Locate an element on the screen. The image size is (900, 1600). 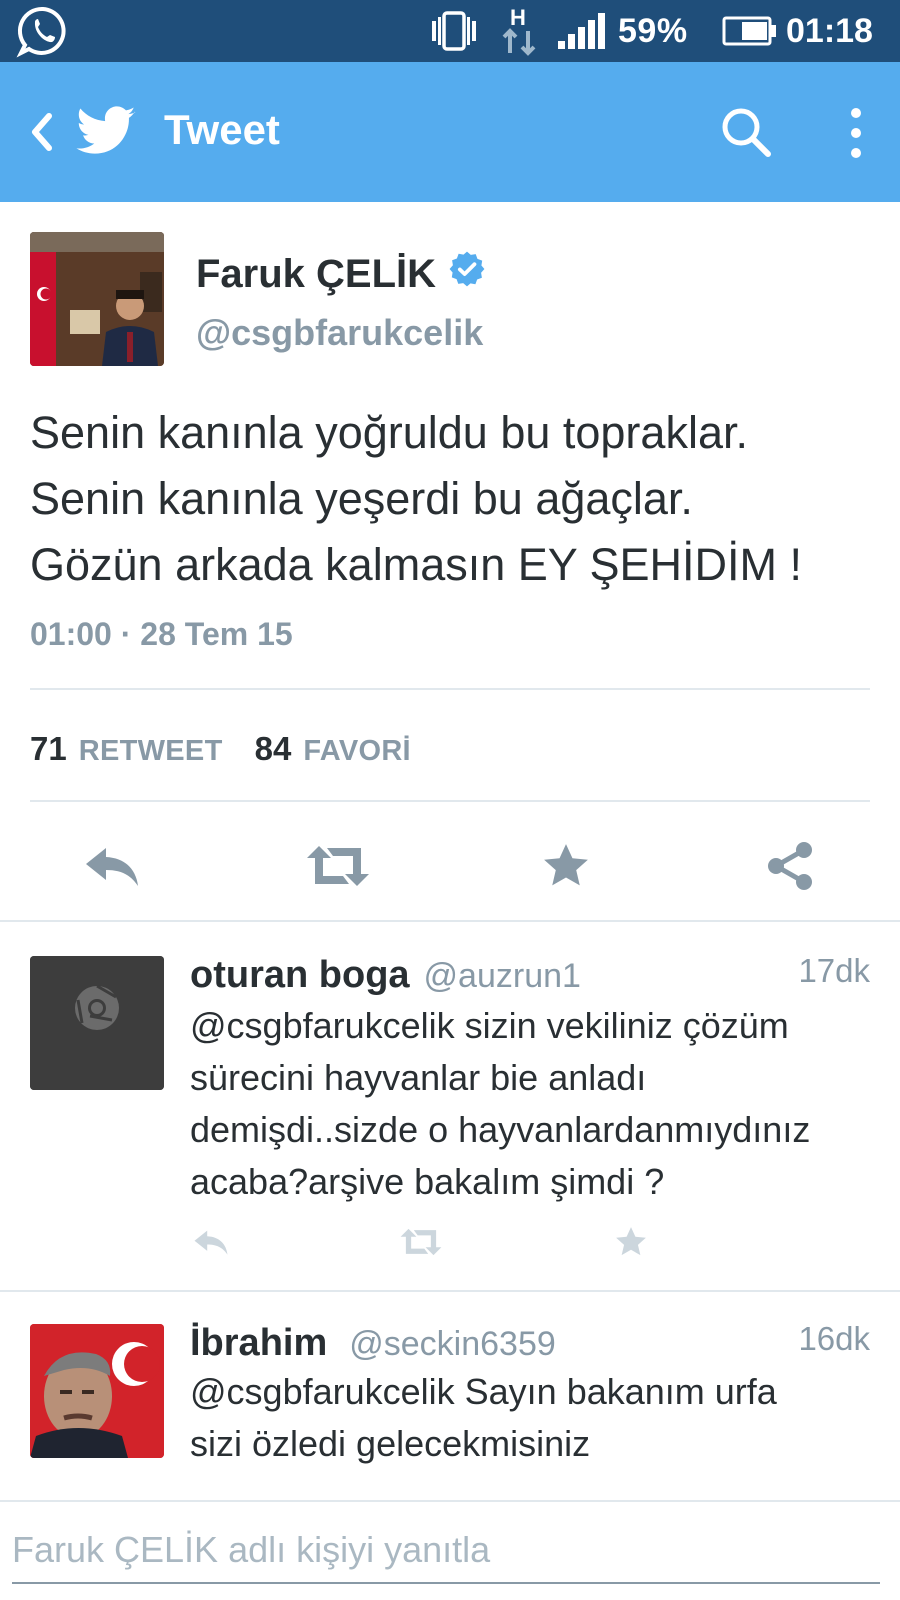
battery-percent: 59% is located at coordinates (653, 30).